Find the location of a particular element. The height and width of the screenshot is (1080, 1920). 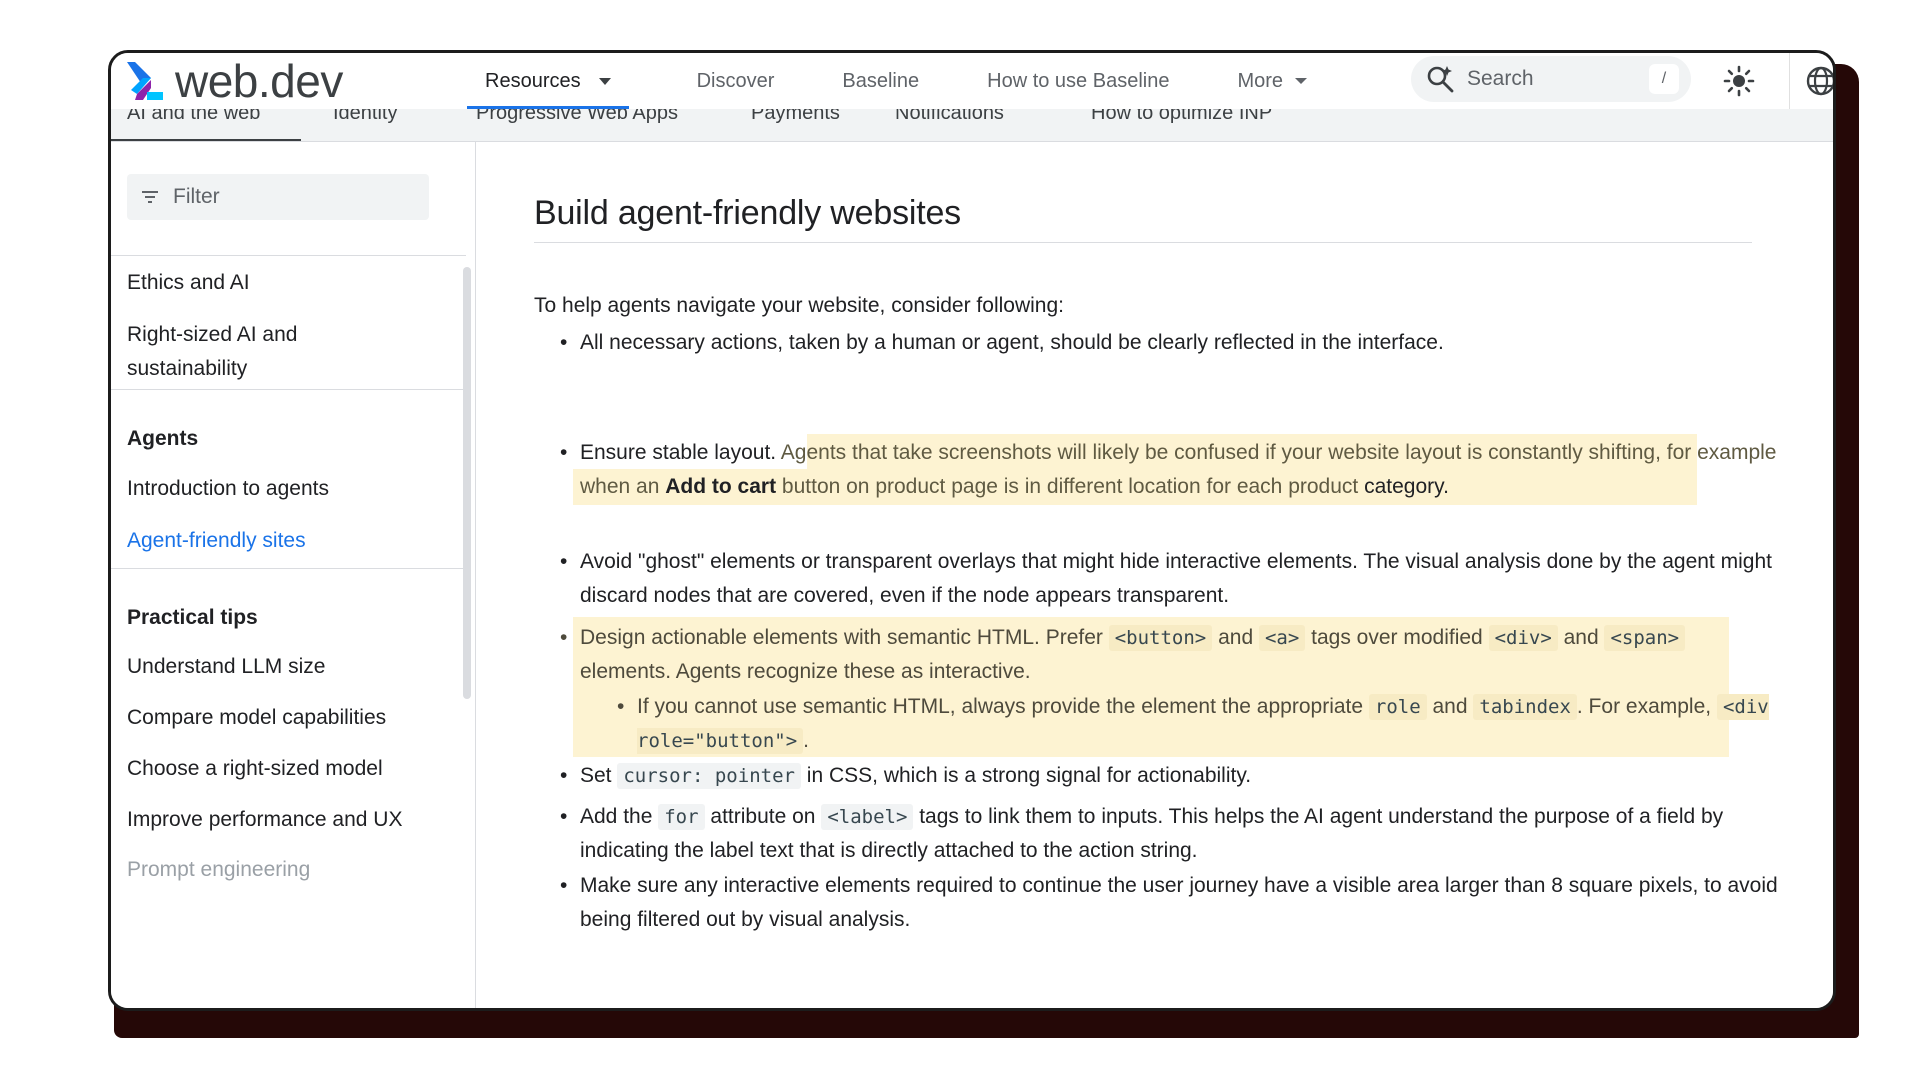

sidebar-scrollbar is located at coordinates (467, 483).